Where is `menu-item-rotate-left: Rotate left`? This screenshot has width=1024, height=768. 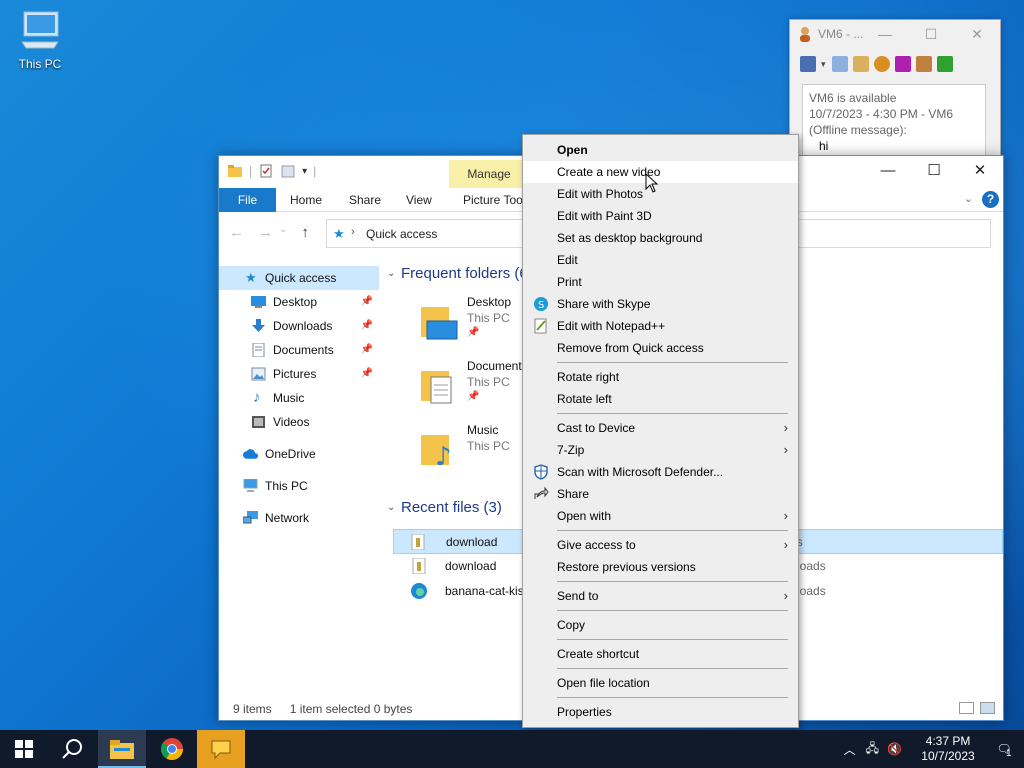
menu-item-rotate-left: Rotate left is located at coordinates (660, 399).